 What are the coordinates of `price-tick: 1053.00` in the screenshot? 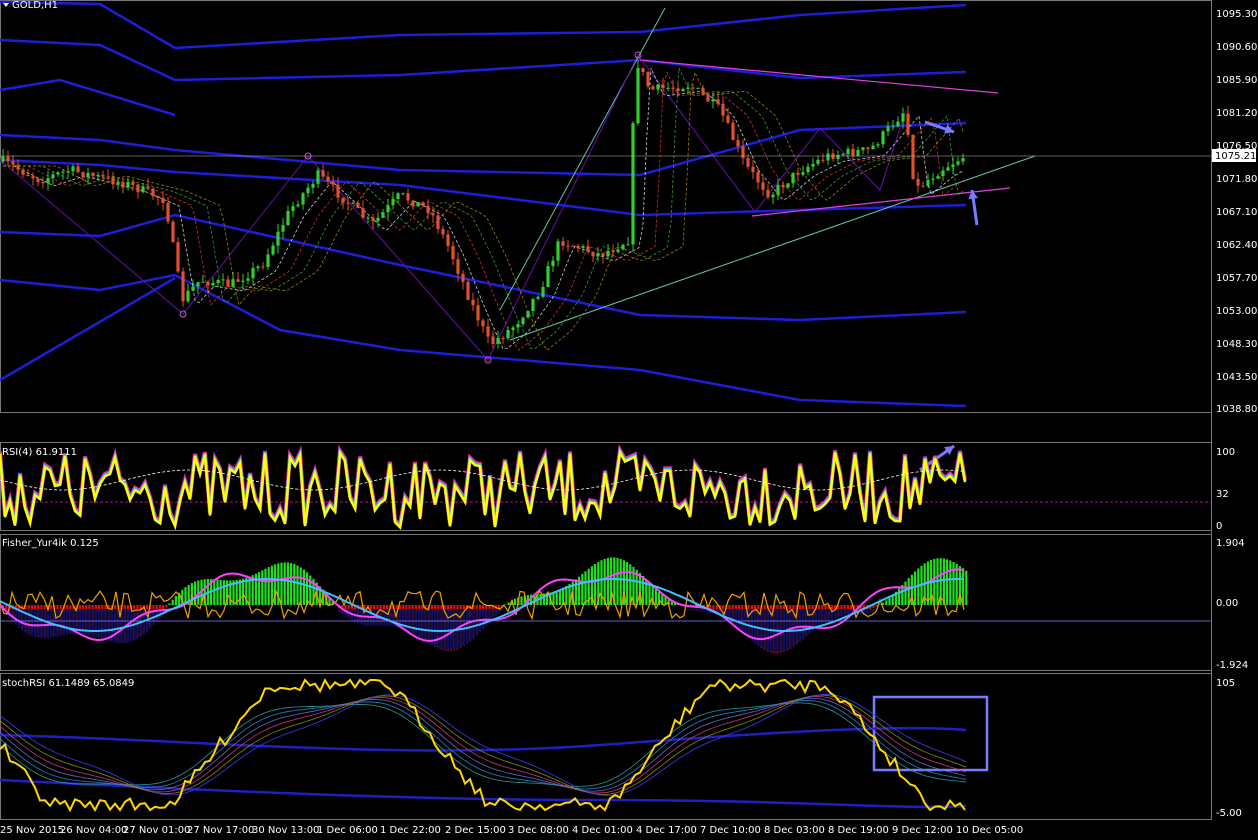 It's located at (1236, 311).